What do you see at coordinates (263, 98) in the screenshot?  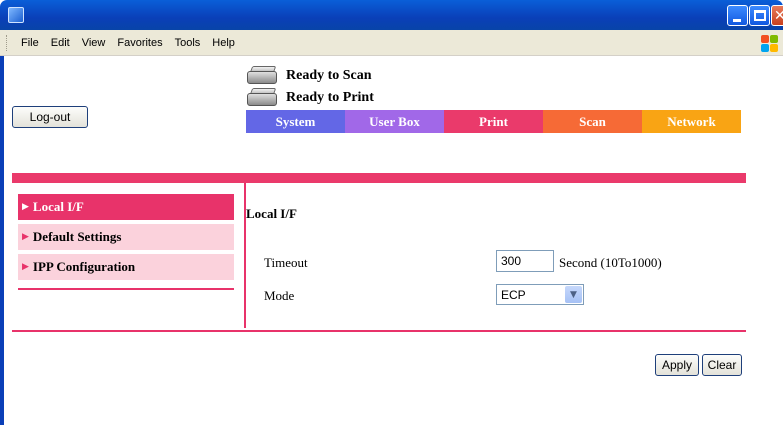 I see `printer-icon` at bounding box center [263, 98].